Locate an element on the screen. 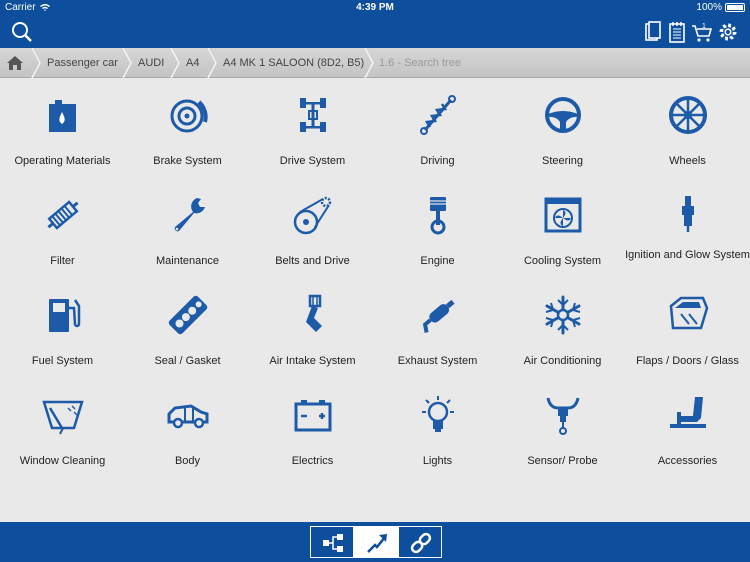 This screenshot has height=562, width=750. shock-absorber-icon is located at coordinates (438, 115).